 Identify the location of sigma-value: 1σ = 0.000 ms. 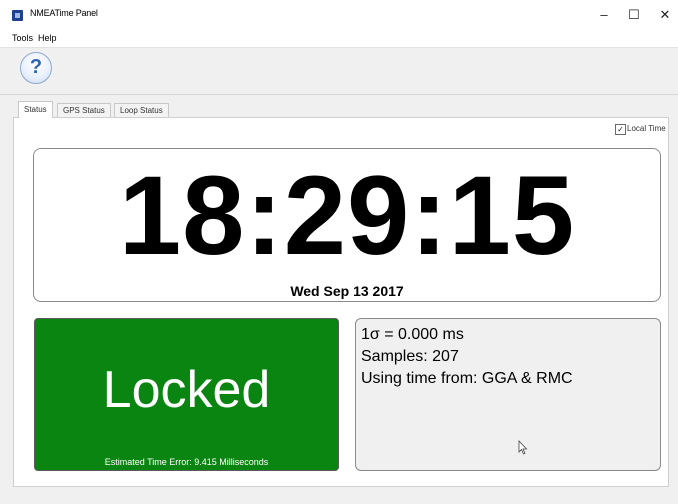
(412, 334).